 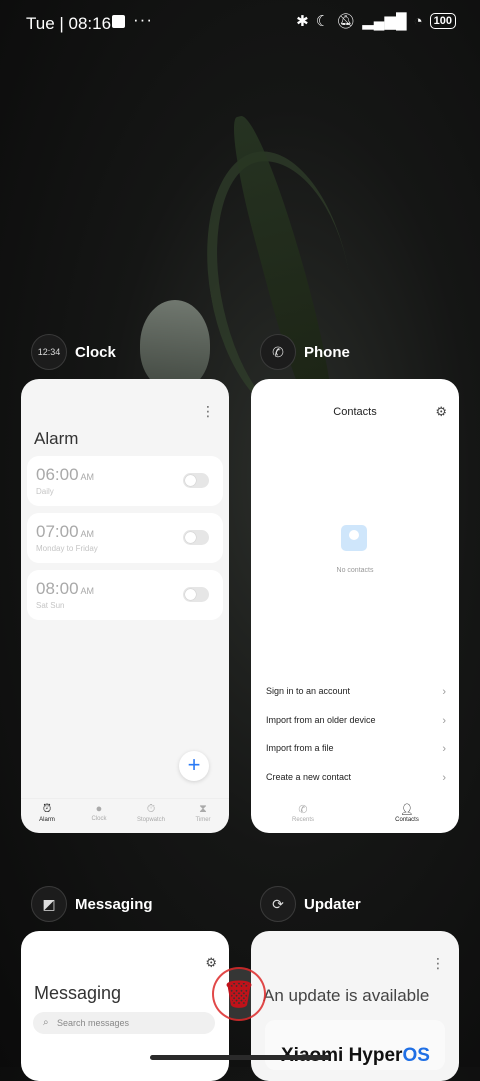 I want to click on tab-label: Stopwatch, so click(x=151, y=820).